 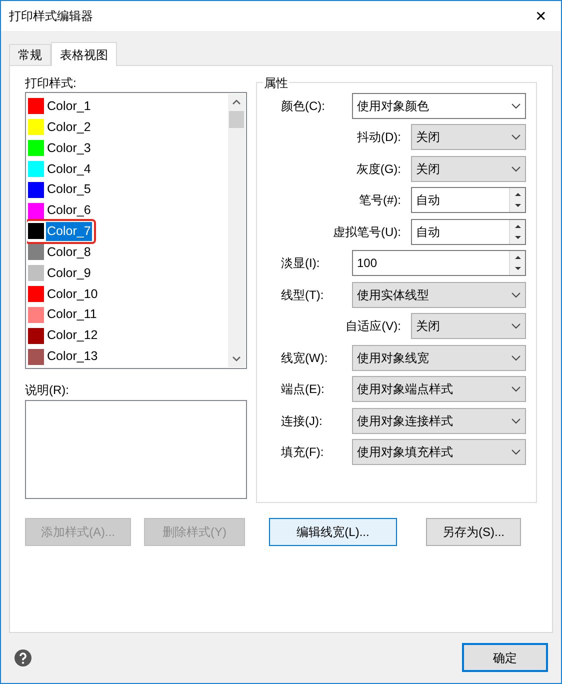 I want to click on list-item: Color_1, so click(x=127, y=106).